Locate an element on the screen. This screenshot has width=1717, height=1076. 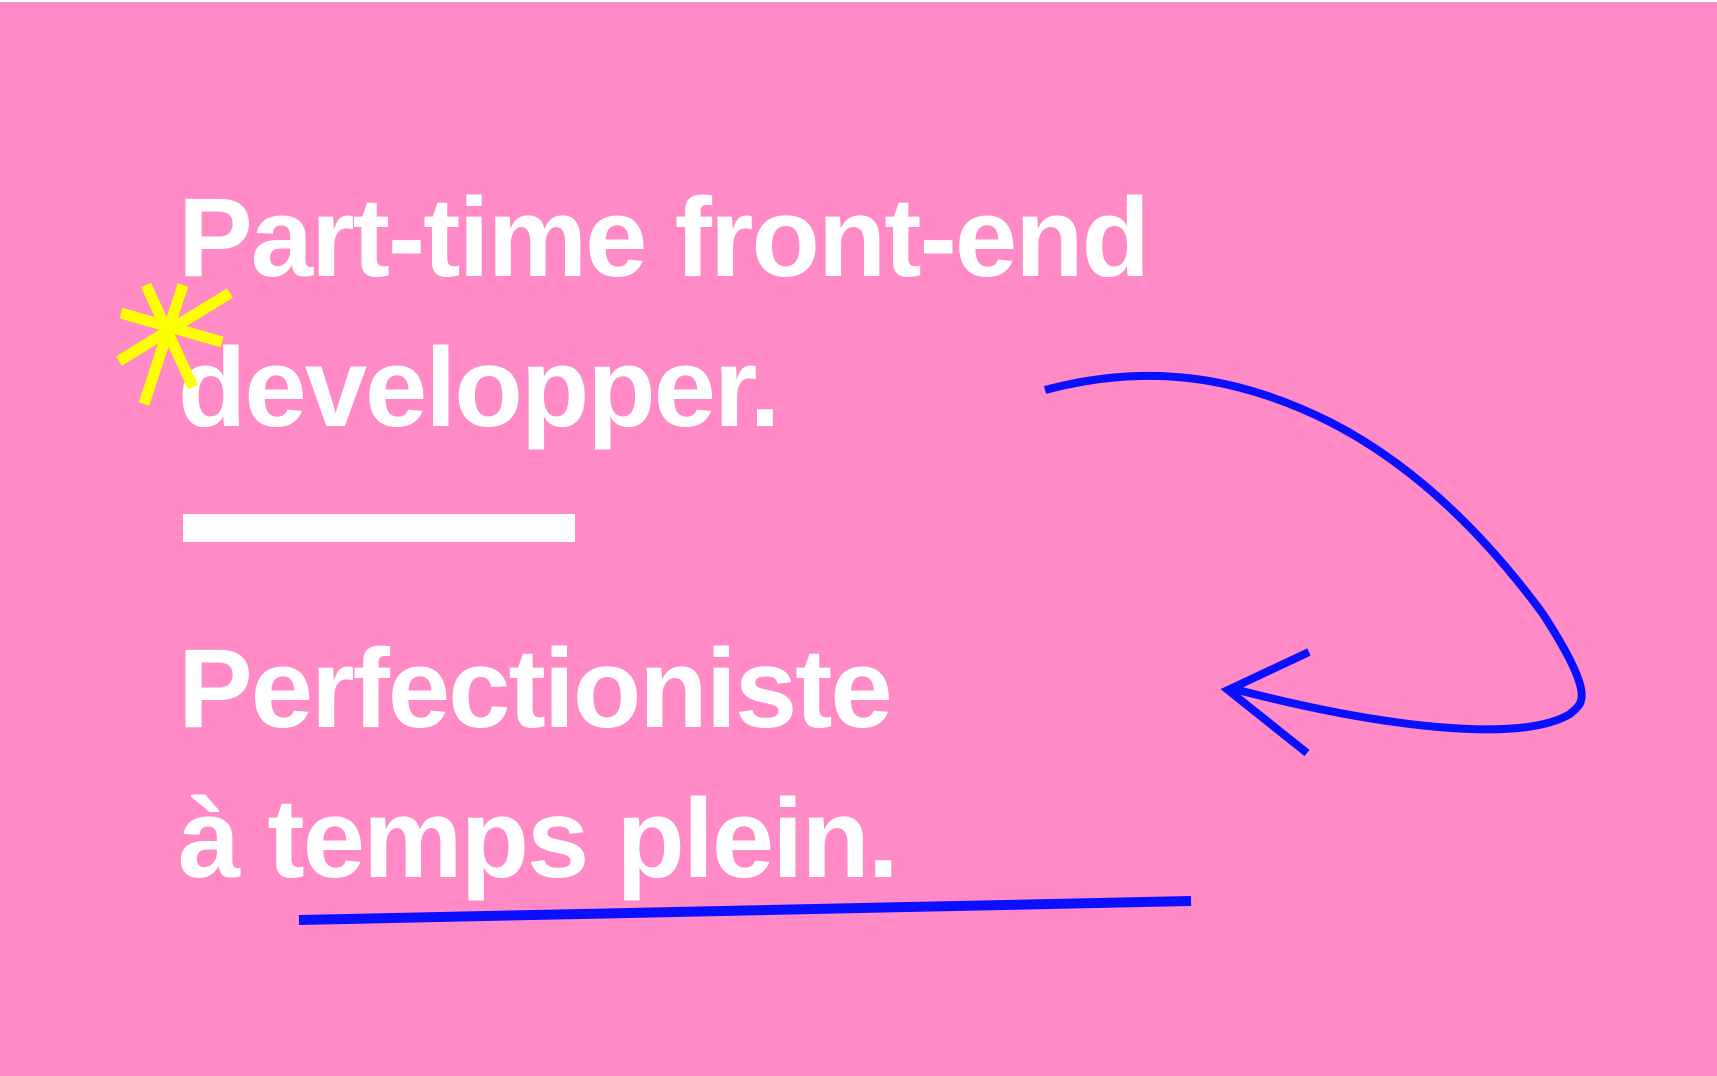
headline-line-2: developper. is located at coordinates (479, 387).